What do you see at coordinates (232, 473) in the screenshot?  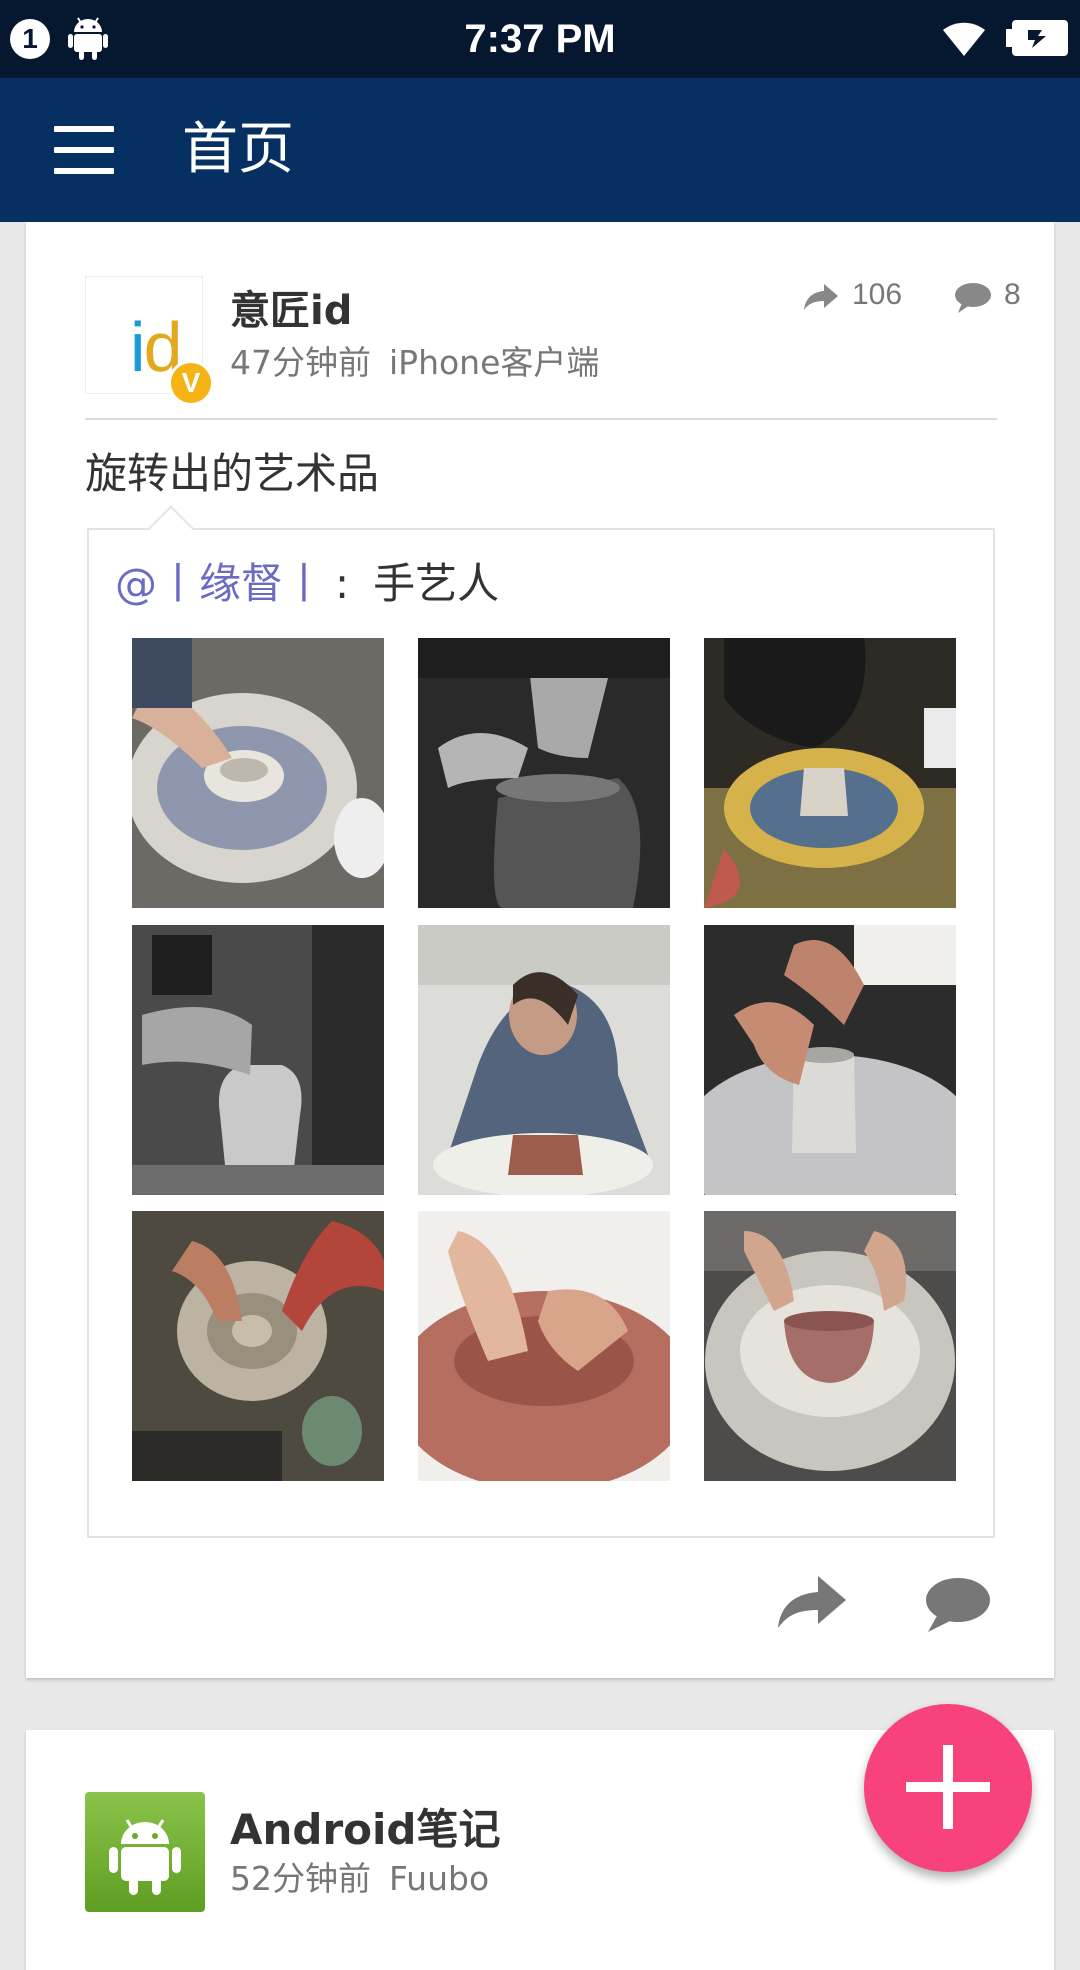 I see `post-text: 旋转出的艺术品` at bounding box center [232, 473].